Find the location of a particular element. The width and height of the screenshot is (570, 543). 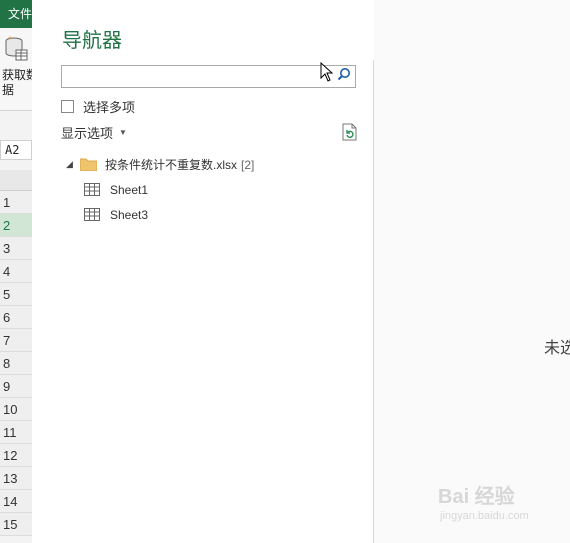

tree-sheet-item: Sheet1 is located at coordinates (160, 189).